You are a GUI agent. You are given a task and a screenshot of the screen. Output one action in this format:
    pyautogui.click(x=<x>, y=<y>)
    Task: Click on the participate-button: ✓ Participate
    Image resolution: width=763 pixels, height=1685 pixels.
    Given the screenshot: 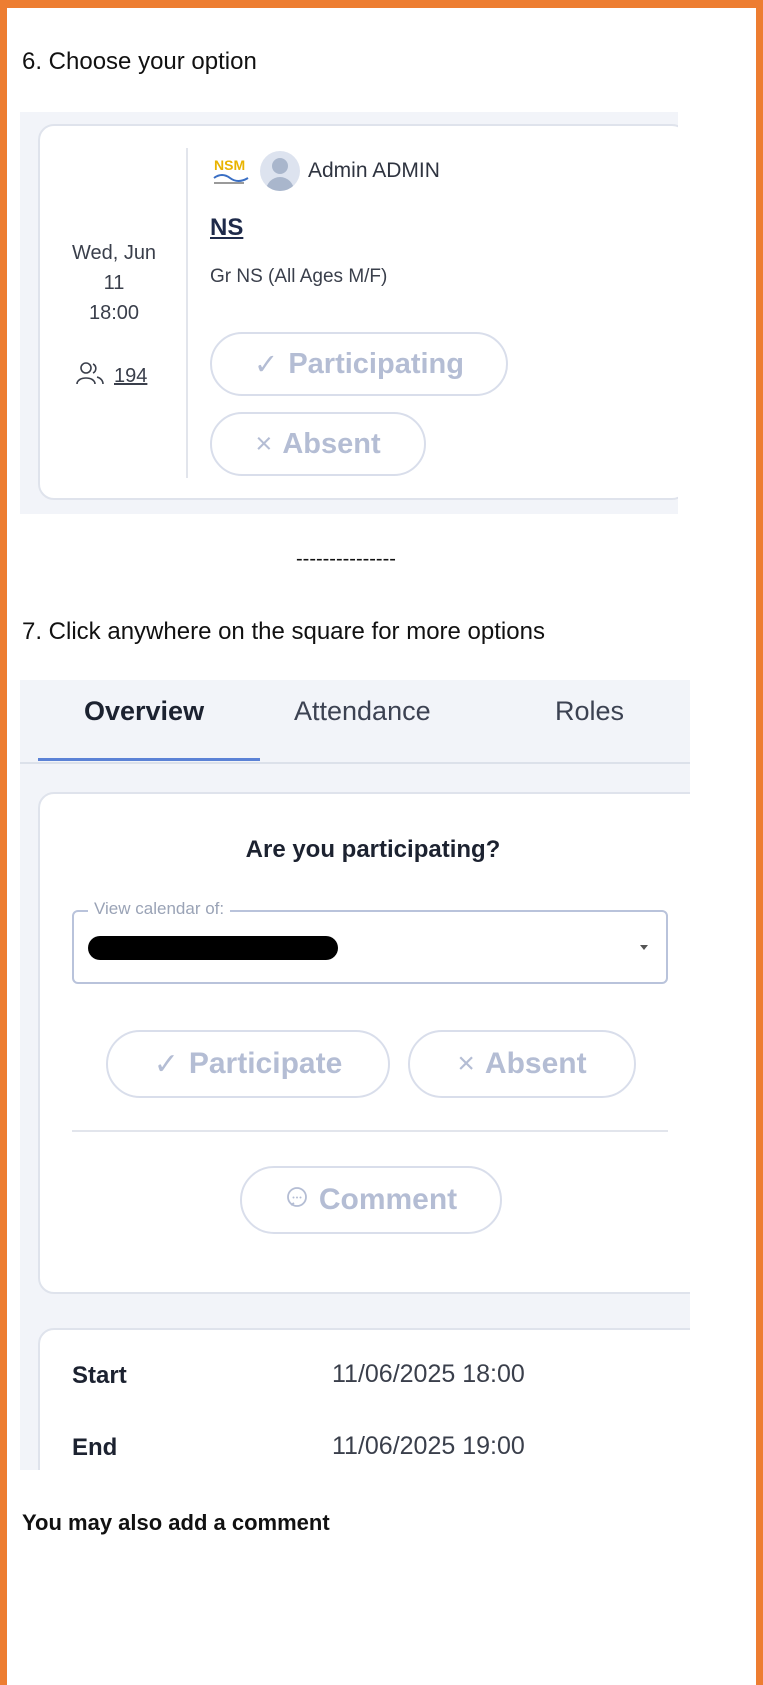 What is the action you would take?
    pyautogui.click(x=248, y=1064)
    